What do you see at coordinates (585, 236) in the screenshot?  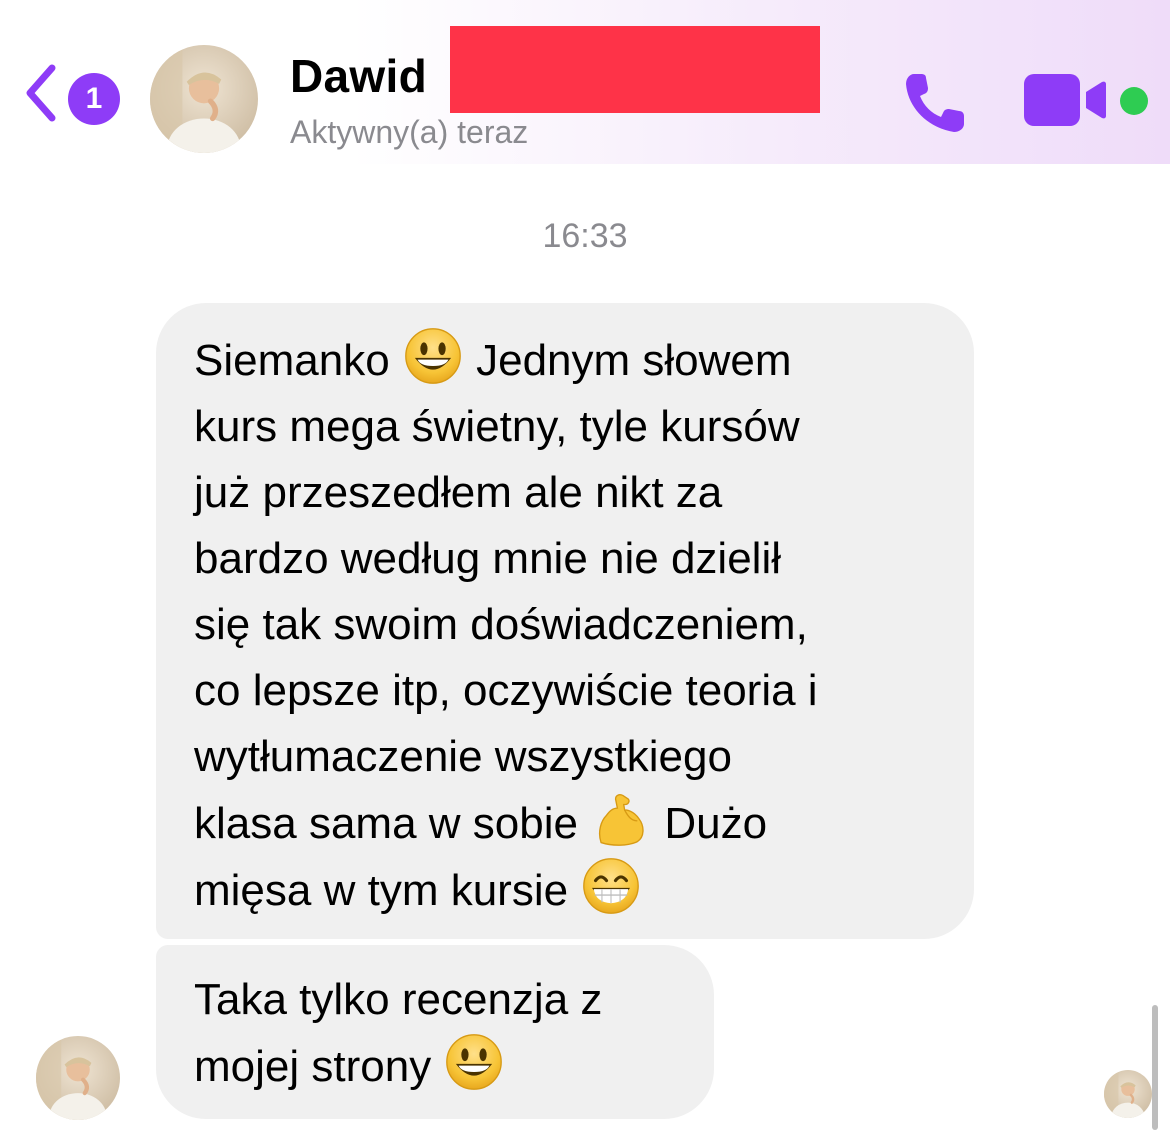 I see `message-timestamp: 16:33` at bounding box center [585, 236].